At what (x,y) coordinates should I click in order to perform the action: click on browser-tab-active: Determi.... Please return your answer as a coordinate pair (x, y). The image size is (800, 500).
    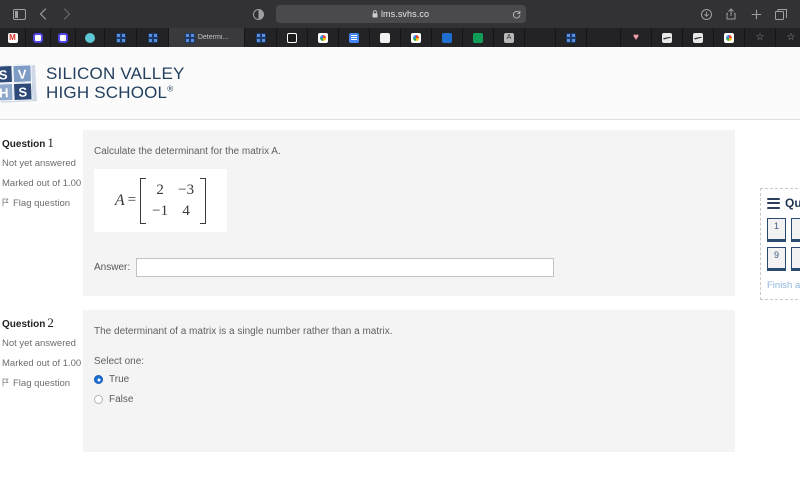
    Looking at the image, I should click on (207, 37).